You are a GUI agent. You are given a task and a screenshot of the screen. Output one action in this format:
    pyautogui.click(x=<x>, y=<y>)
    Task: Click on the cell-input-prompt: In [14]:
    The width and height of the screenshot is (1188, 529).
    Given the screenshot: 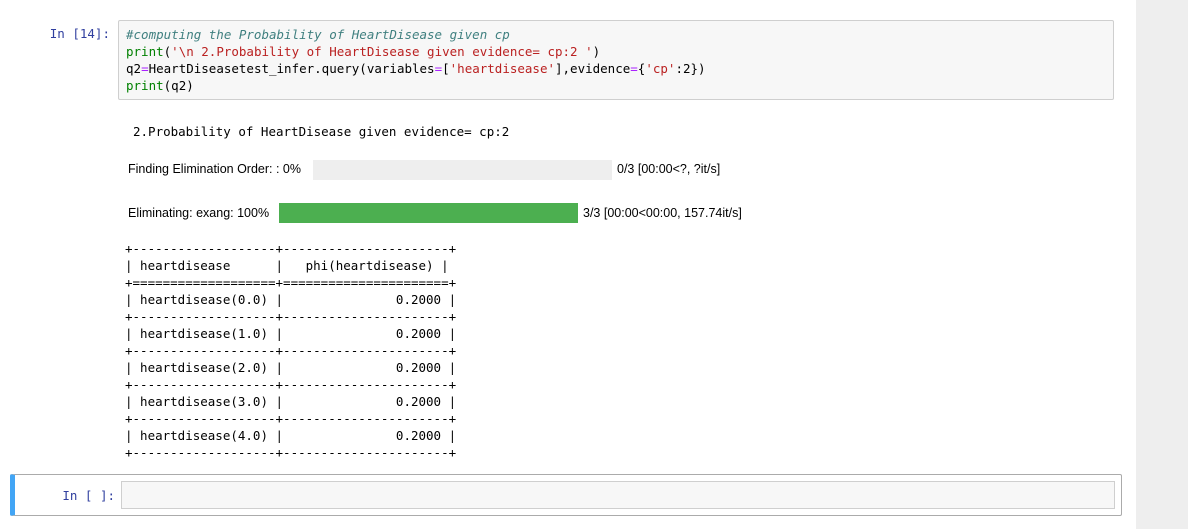 What is the action you would take?
    pyautogui.click(x=79, y=33)
    